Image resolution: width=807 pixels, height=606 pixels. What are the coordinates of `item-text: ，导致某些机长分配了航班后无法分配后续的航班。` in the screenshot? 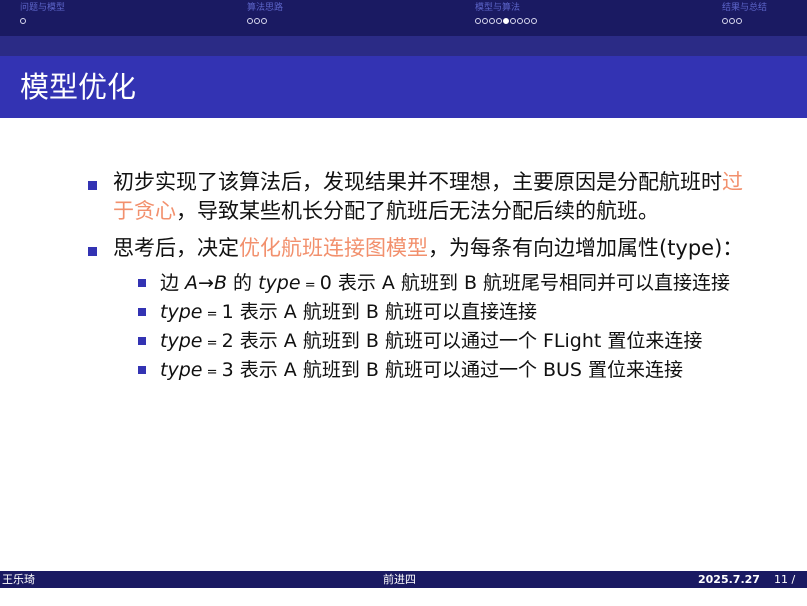 It's located at (417, 211).